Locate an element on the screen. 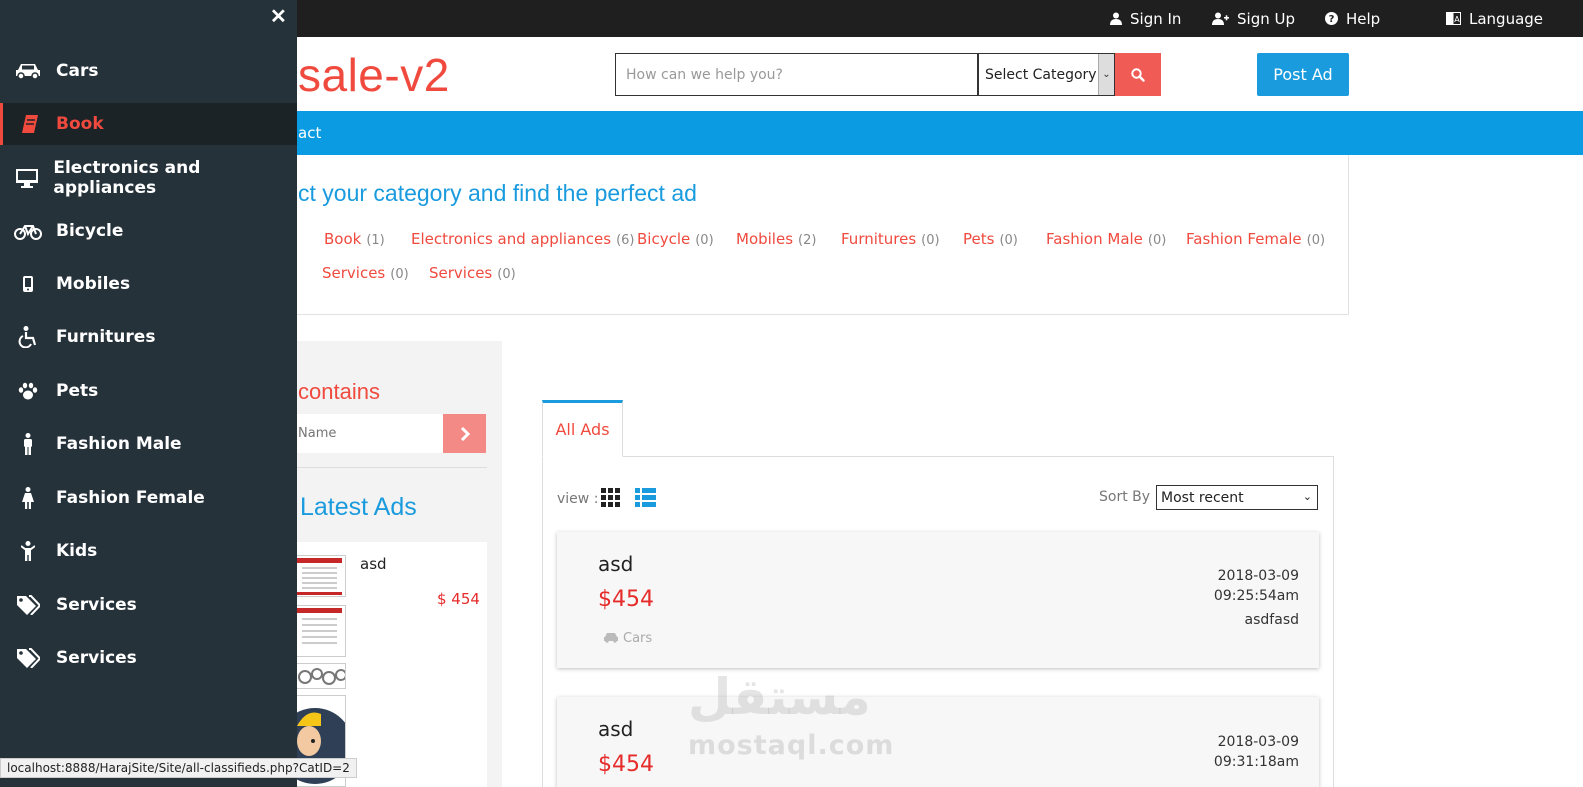 The image size is (1583, 787). sidebar-item-fashion-female: Fashion Female is located at coordinates (148, 498).